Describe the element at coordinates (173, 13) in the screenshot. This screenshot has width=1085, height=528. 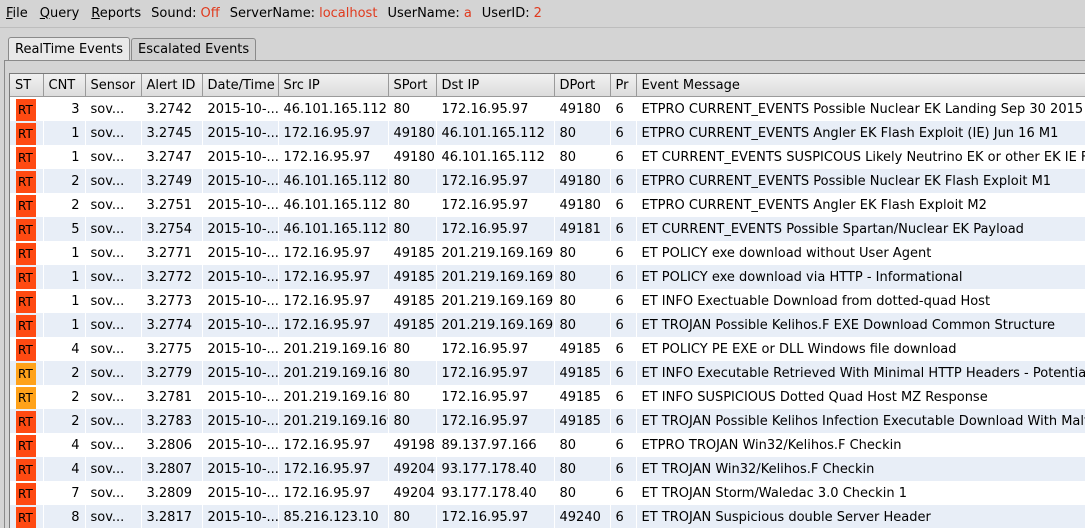
I see `sound-label: Sound:` at that location.